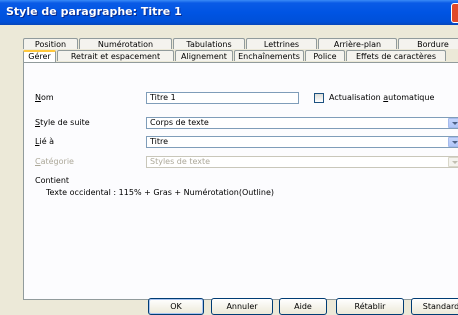  What do you see at coordinates (179, 122) in the screenshot?
I see `next-style-value: Corps de texte` at bounding box center [179, 122].